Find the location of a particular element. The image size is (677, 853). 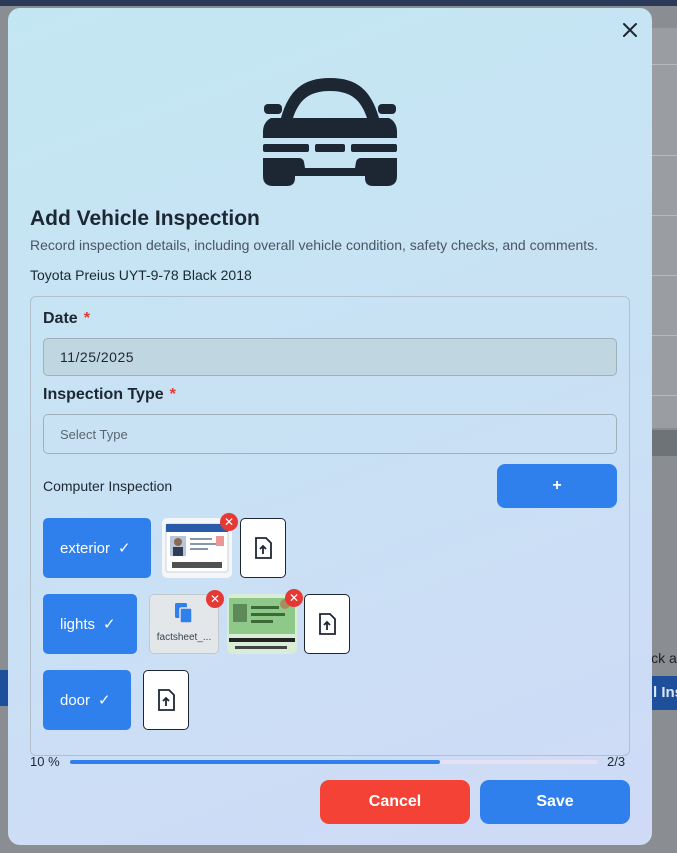

category-lights-button: lights ✓ is located at coordinates (90, 624).